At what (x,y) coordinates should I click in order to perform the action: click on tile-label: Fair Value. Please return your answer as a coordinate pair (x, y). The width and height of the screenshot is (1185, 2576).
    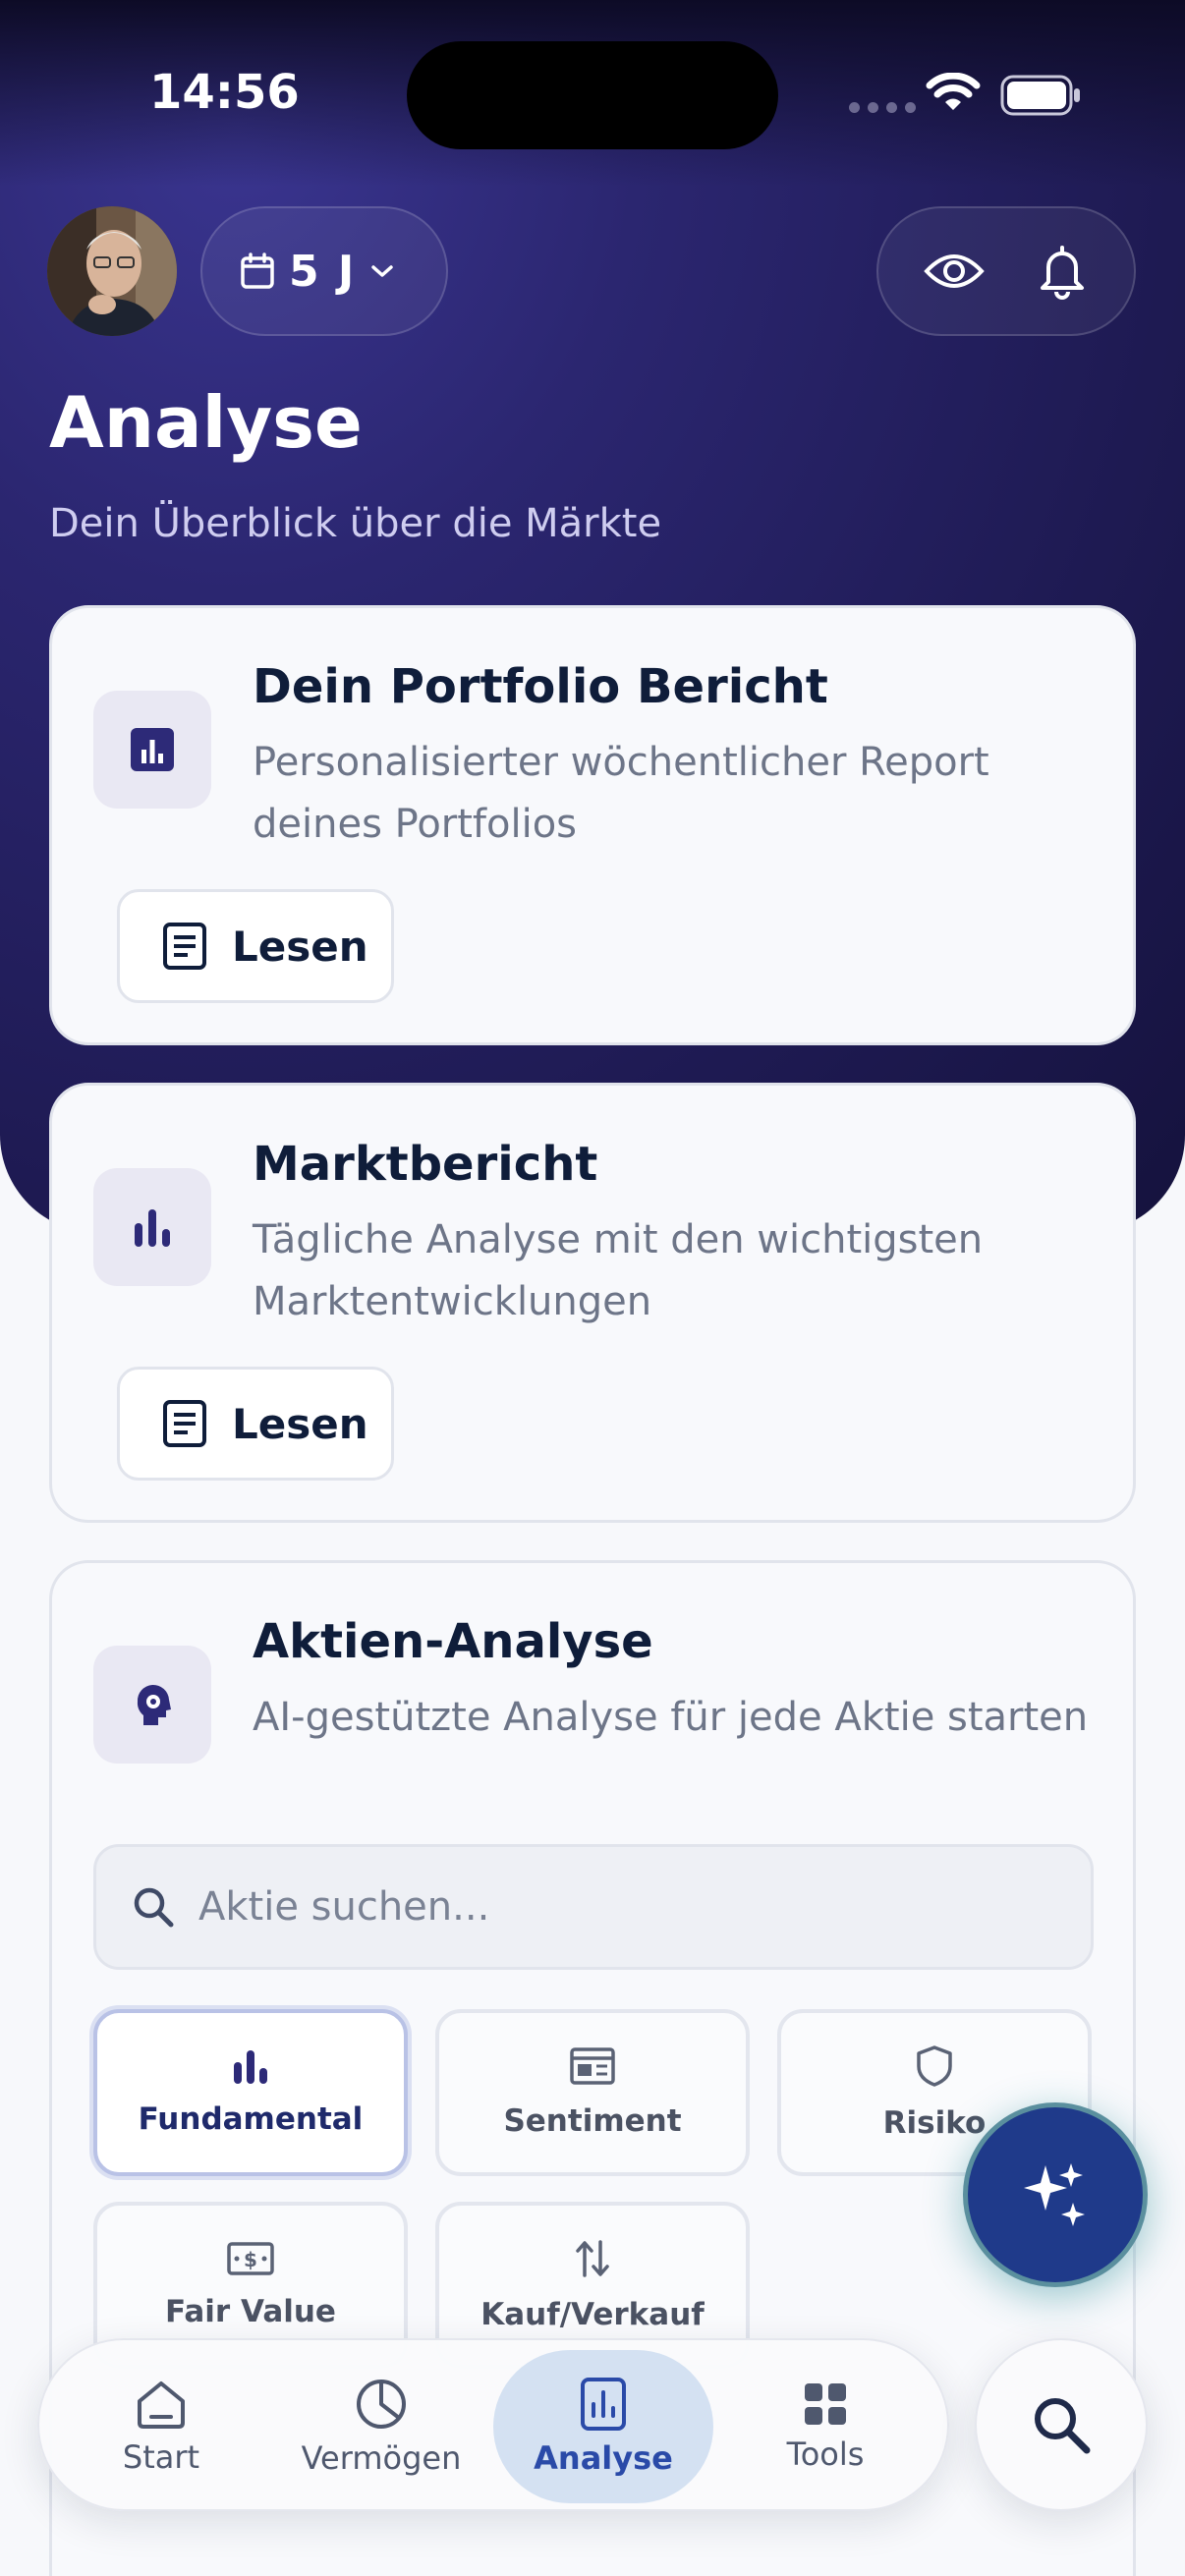
    Looking at the image, I should click on (251, 2311).